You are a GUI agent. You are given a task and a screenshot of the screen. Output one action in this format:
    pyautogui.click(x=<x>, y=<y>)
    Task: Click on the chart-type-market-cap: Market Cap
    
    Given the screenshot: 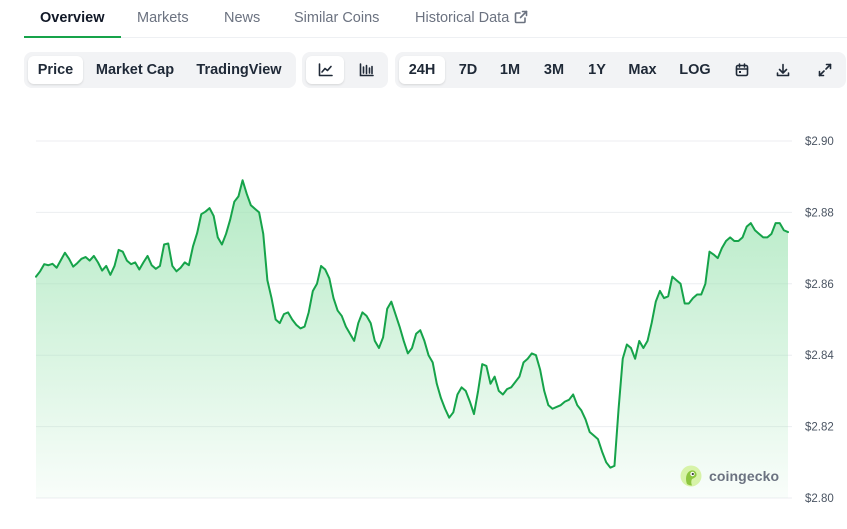 What is the action you would take?
    pyautogui.click(x=135, y=70)
    